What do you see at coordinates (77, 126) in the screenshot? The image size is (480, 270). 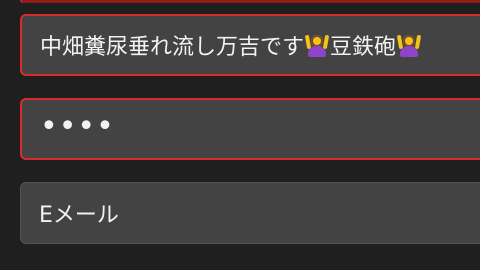 I see `password-mask: ••••` at bounding box center [77, 126].